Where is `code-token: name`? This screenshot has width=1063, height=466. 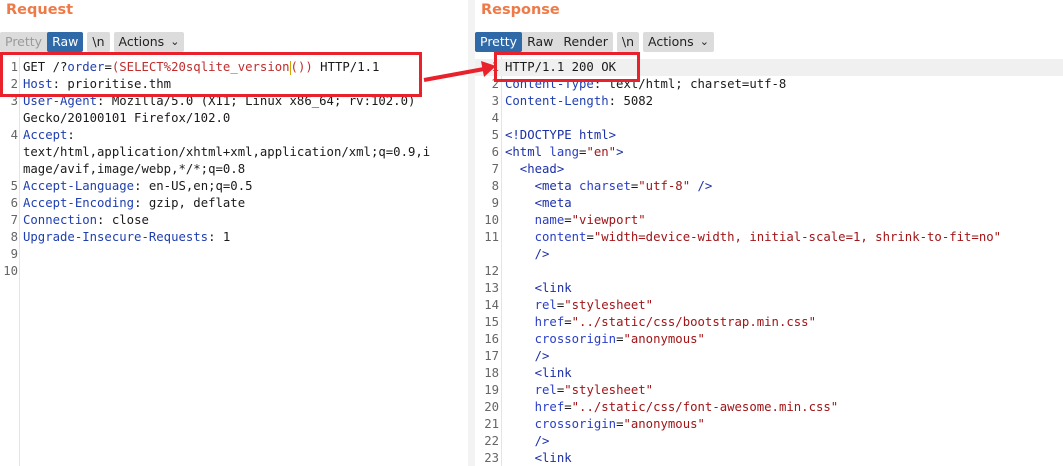
code-token: name is located at coordinates (549, 220).